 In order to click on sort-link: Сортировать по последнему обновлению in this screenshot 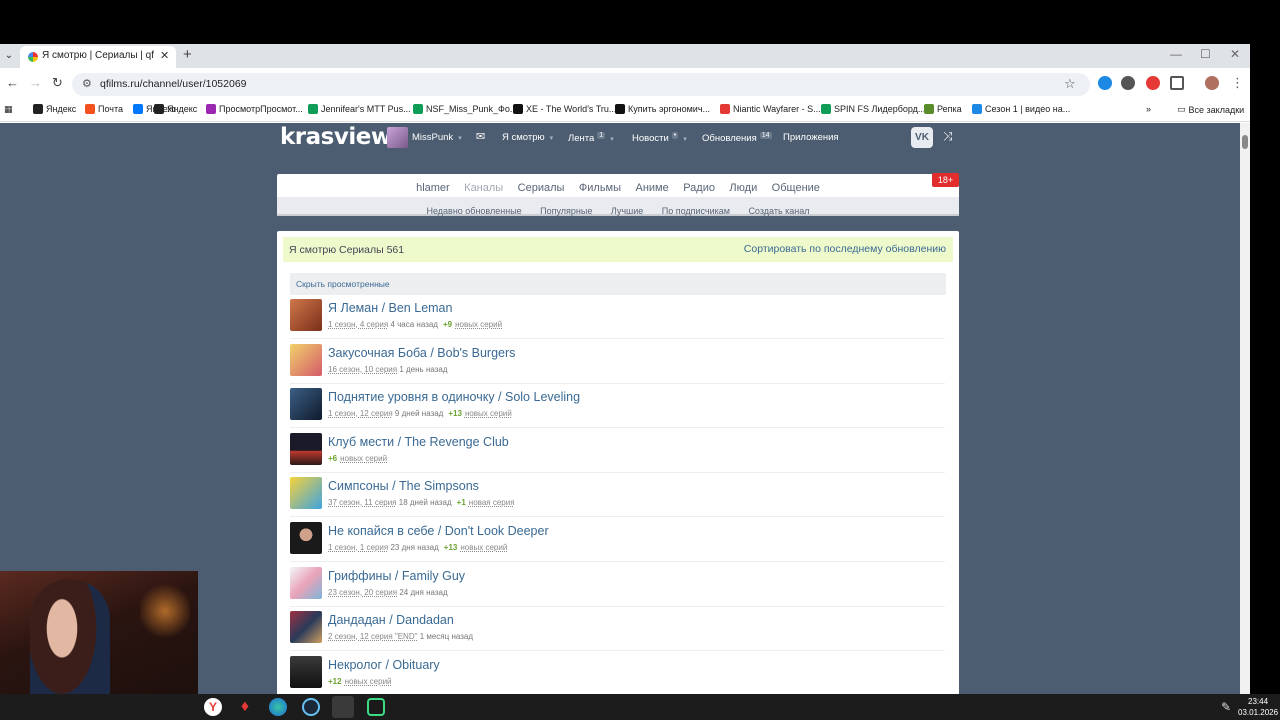, I will do `click(845, 249)`.